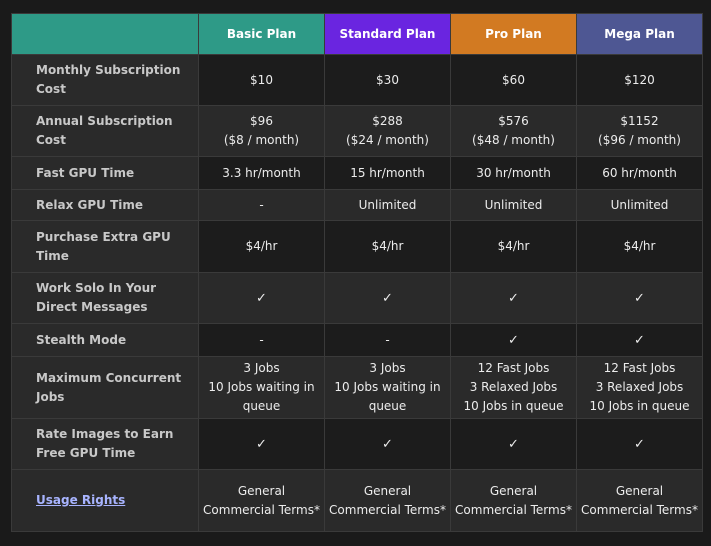  Describe the element at coordinates (387, 34) in the screenshot. I see `header-standard-plan: Standard Plan` at that location.